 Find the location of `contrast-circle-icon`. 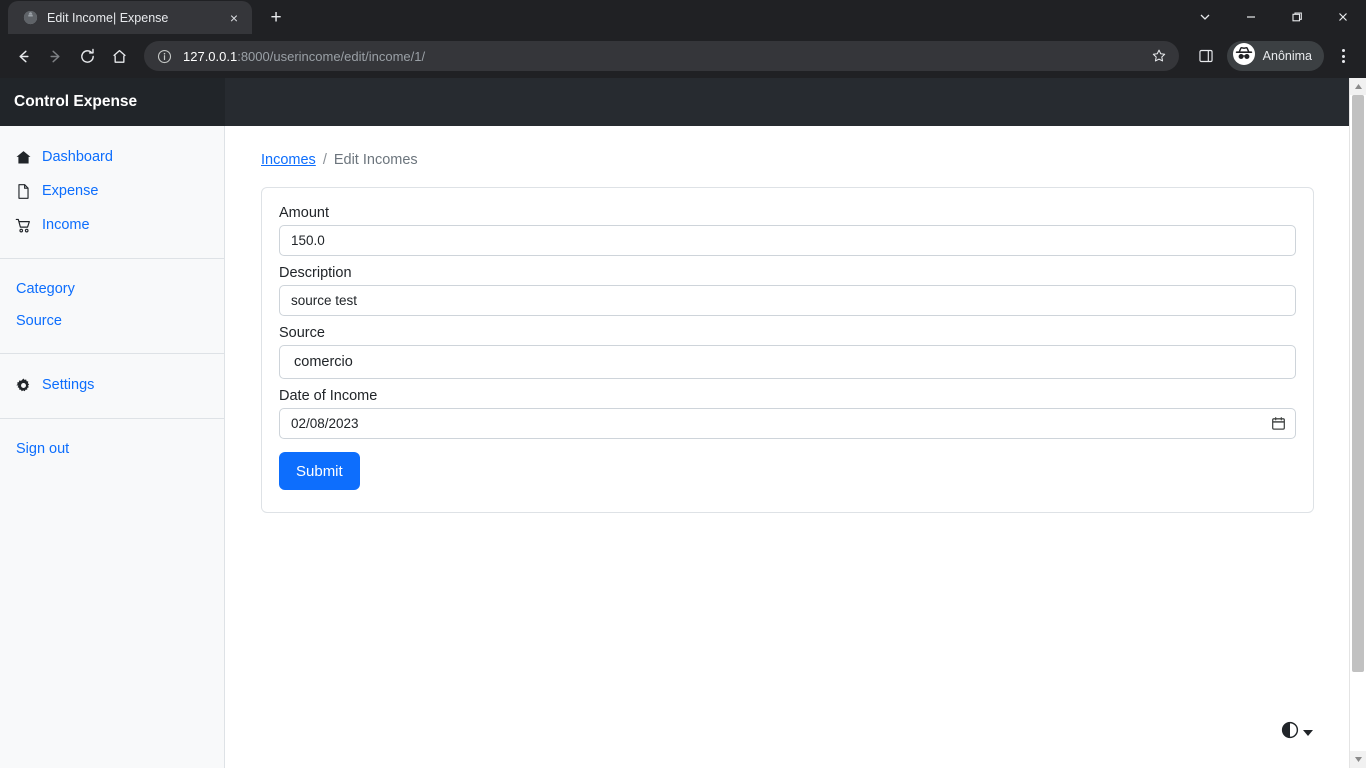

contrast-circle-icon is located at coordinates (1290, 732).